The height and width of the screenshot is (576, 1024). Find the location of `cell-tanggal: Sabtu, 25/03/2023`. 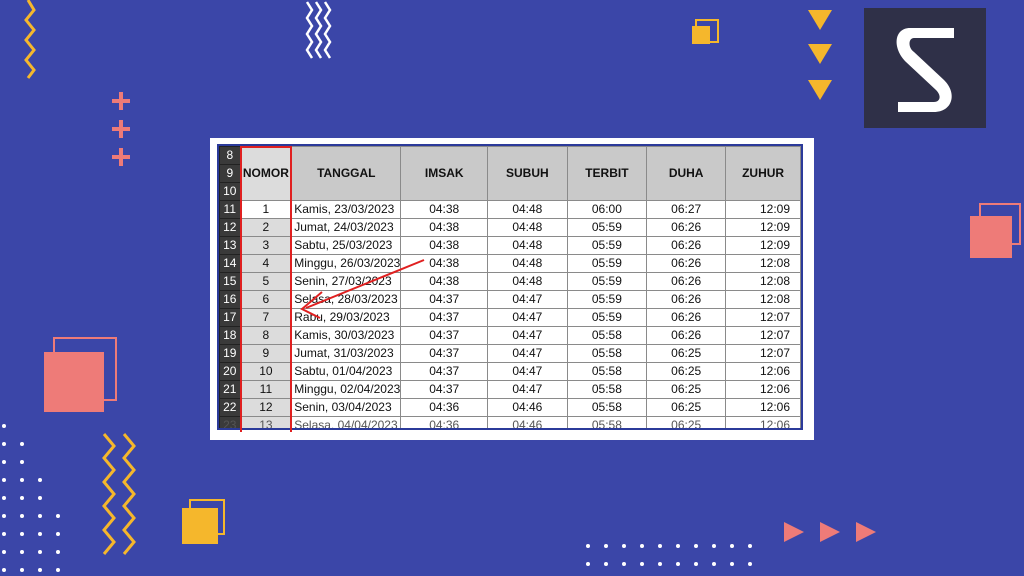

cell-tanggal: Sabtu, 25/03/2023 is located at coordinates (346, 245).